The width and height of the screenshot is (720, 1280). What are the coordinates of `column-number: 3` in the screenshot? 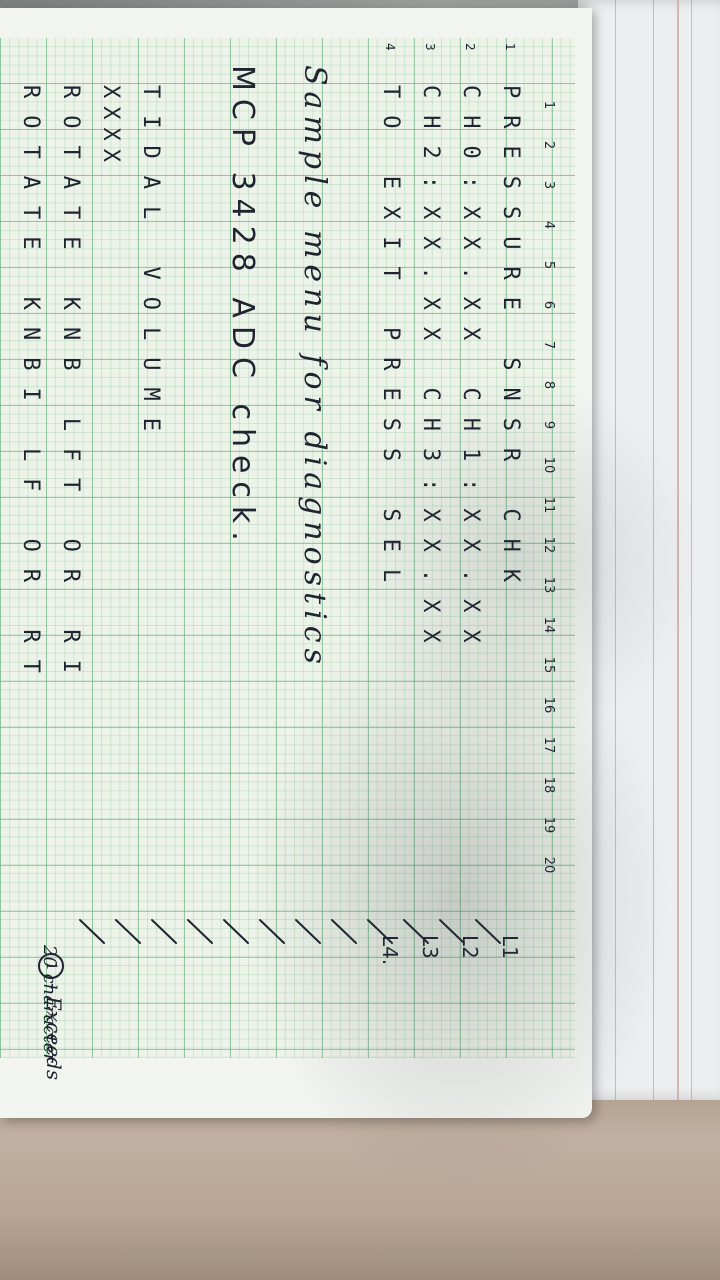 It's located at (548, 185).